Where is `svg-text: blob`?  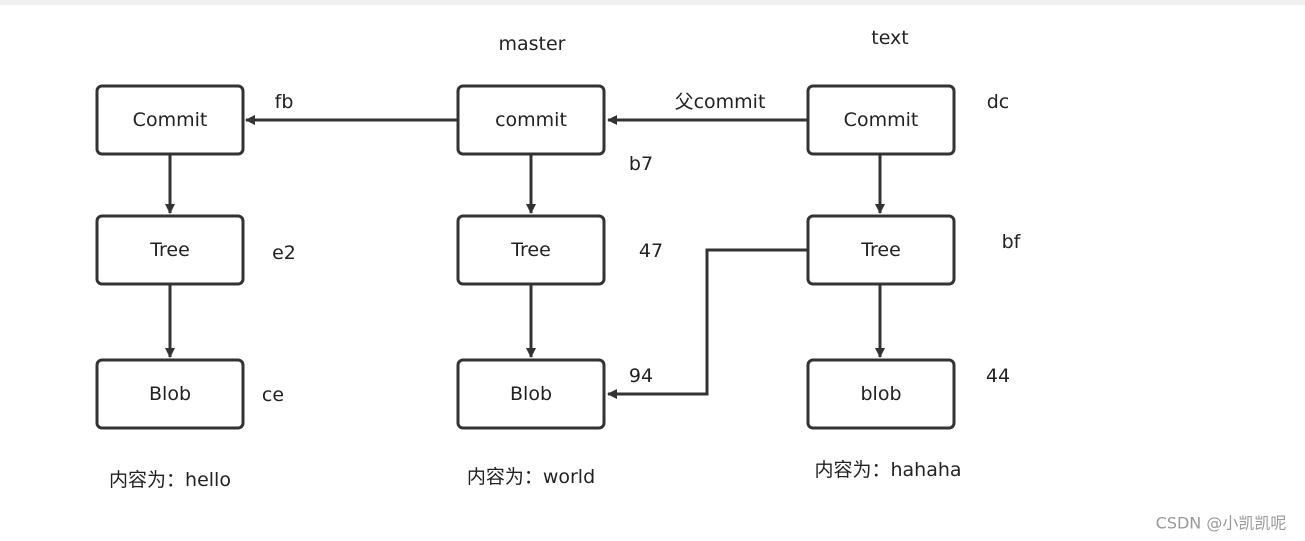 svg-text: blob is located at coordinates (880, 394).